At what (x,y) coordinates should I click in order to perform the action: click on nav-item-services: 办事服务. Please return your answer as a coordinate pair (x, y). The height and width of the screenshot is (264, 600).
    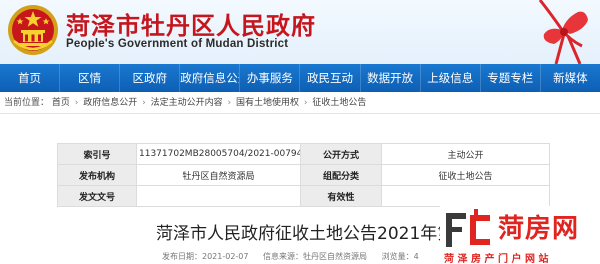
    Looking at the image, I should click on (270, 78).